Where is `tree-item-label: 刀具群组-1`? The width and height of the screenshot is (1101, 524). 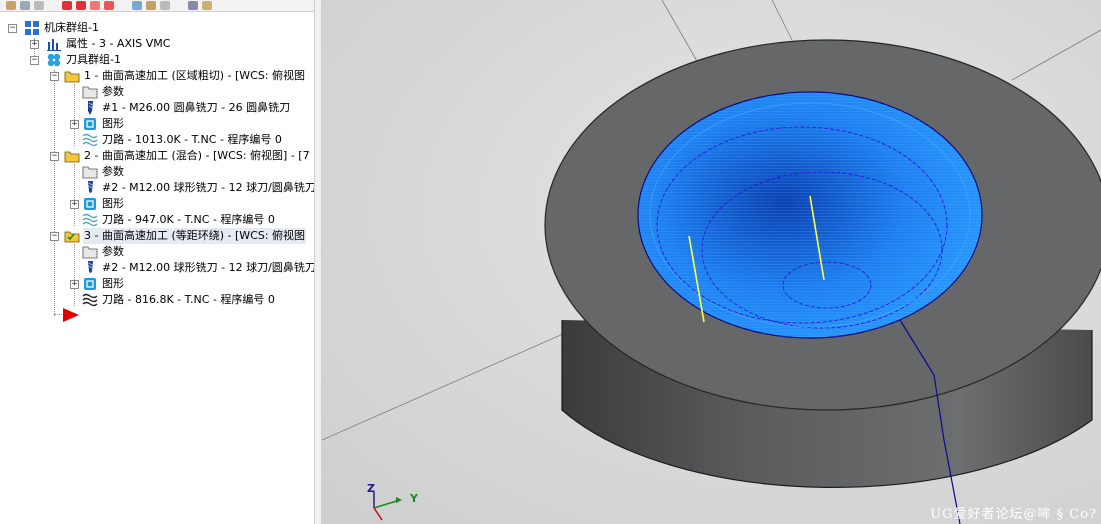
tree-item-label: 刀具群组-1 is located at coordinates (93, 59).